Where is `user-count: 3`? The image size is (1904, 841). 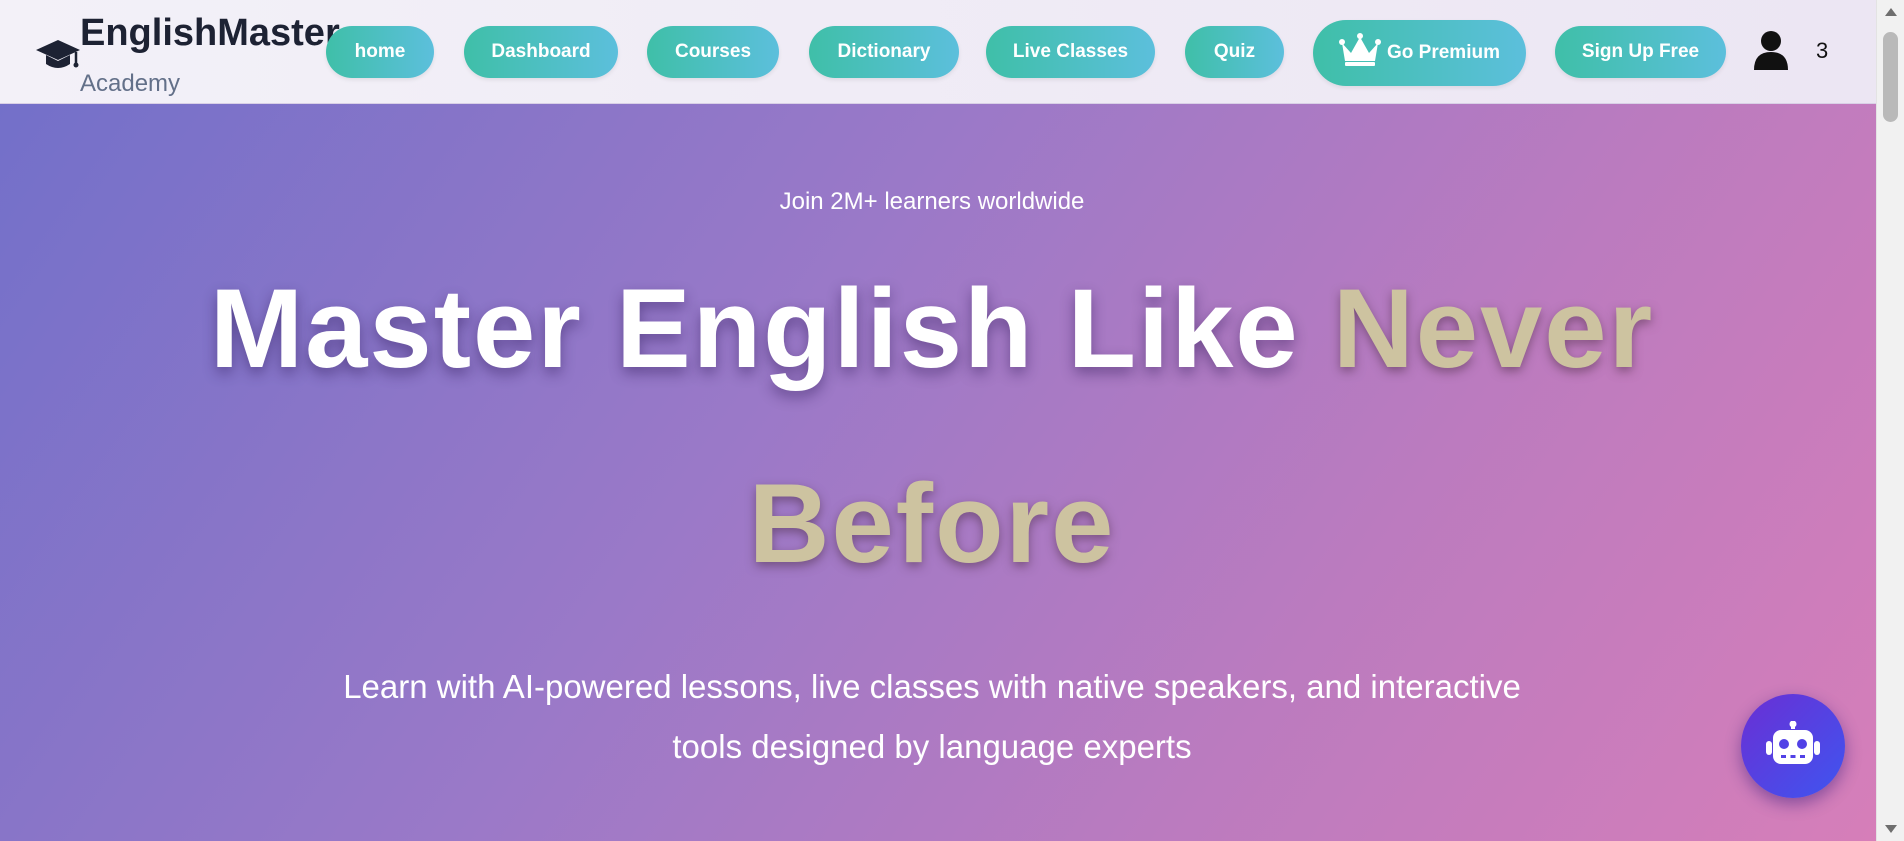 user-count: 3 is located at coordinates (1822, 50).